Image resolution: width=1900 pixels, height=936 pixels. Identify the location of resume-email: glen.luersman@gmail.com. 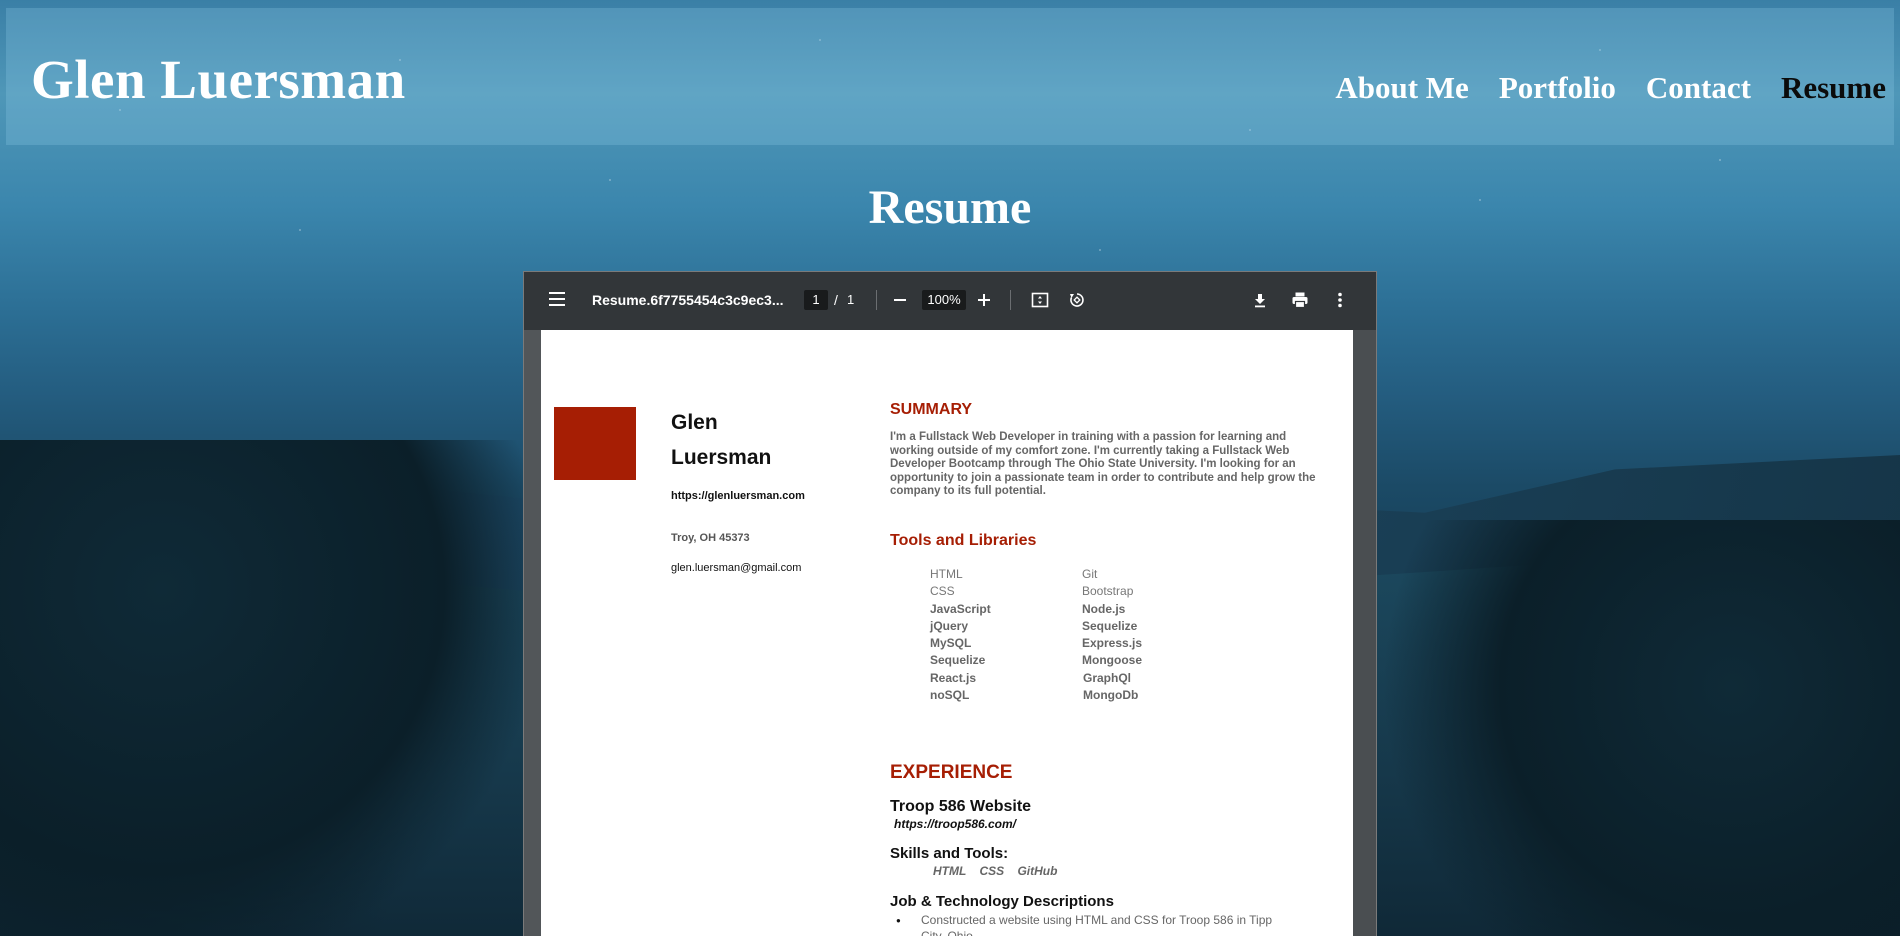
(736, 568).